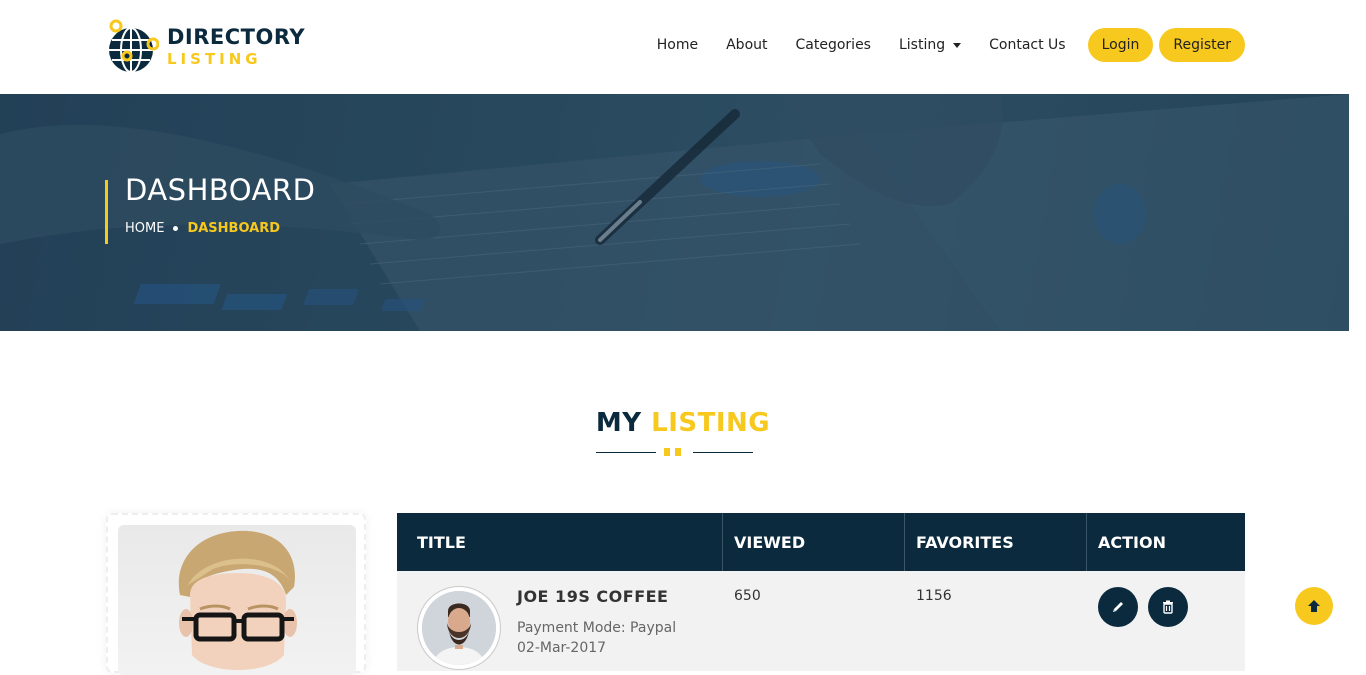  I want to click on site-logo: DIRECTORY LISTING, so click(207, 47).